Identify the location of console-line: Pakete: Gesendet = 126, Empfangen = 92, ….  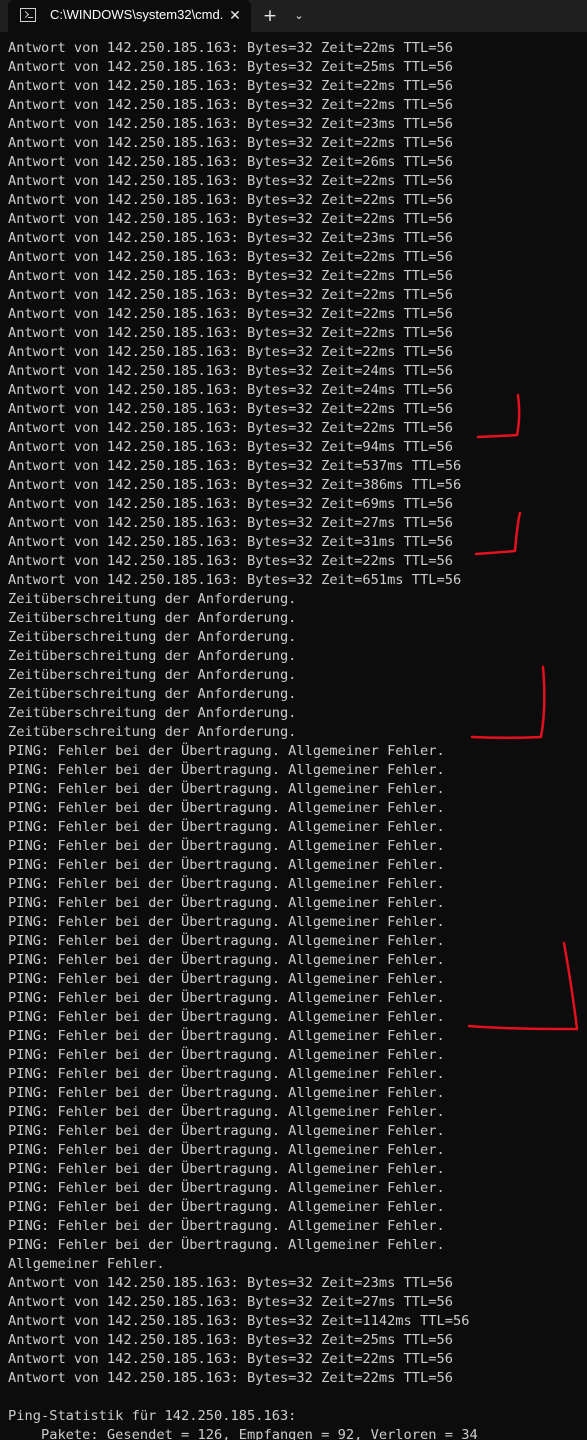
(243, 1433).